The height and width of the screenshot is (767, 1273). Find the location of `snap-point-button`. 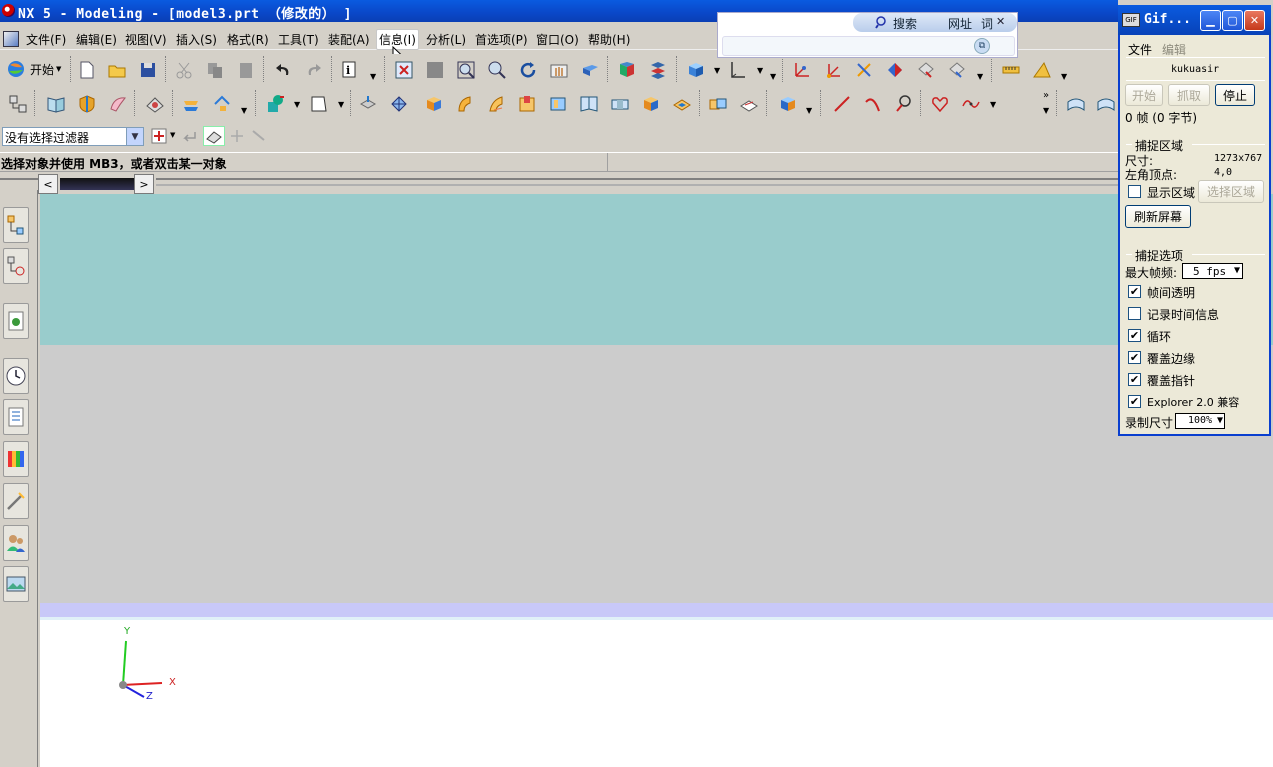

snap-point-button is located at coordinates (237, 136).